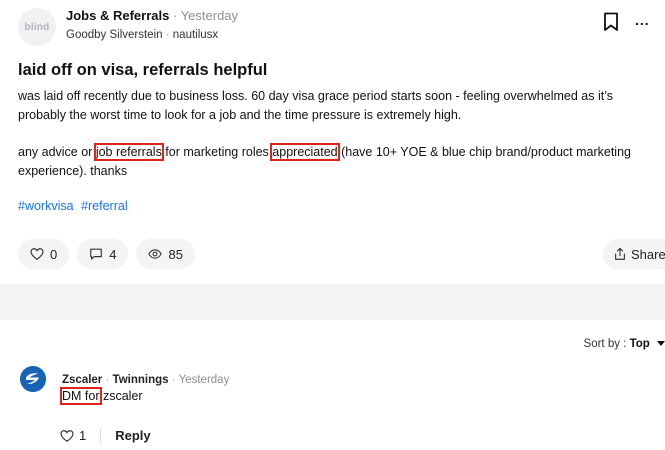 The height and width of the screenshot is (450, 665). I want to click on zscaler-logo-icon, so click(33, 379).